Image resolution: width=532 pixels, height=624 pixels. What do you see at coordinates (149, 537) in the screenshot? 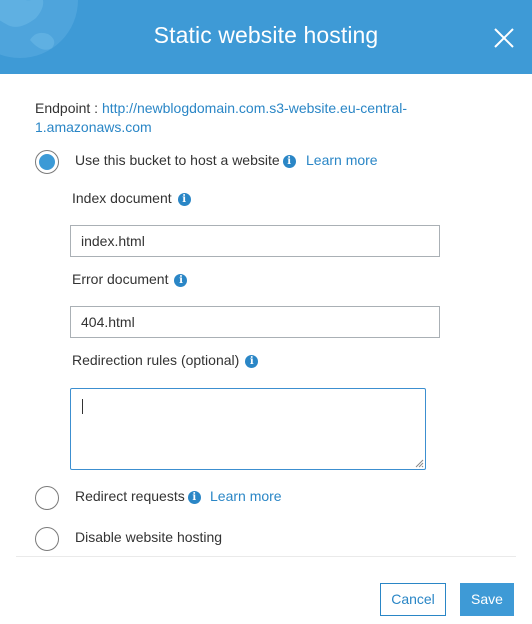
I see `disable-hosting-label: Disable website hosting` at bounding box center [149, 537].